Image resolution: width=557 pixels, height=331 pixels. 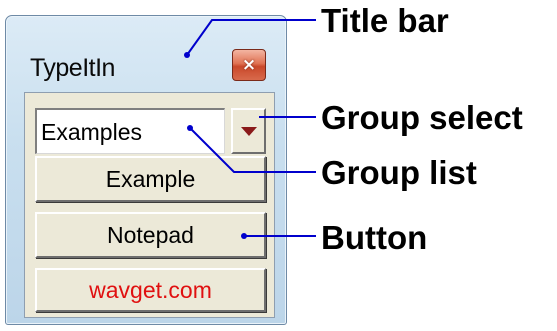 I want to click on annotation-group-select: Group select, so click(x=422, y=117).